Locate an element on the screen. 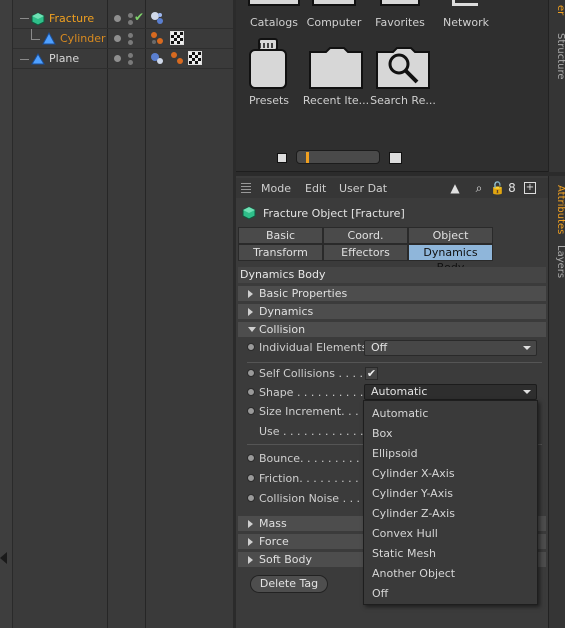  prop-label: Use . . . . . . . . . . . . is located at coordinates (311, 431).